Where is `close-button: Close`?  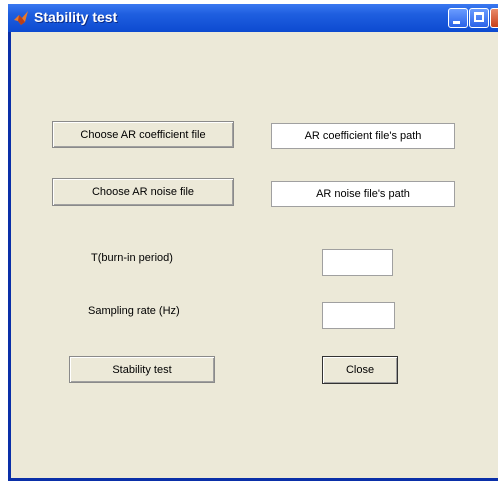 close-button: Close is located at coordinates (360, 370).